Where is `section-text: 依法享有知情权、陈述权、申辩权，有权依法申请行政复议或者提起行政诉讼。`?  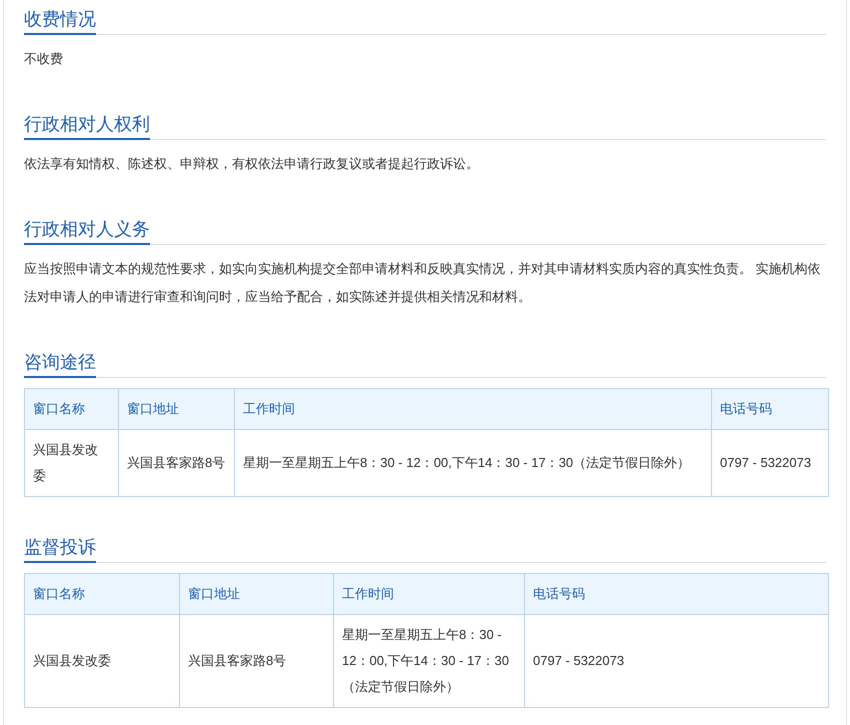
section-text: 依法享有知情权、陈述权、申辩权，有权依法申请行政复议或者提起行政诉讼。 is located at coordinates (252, 164).